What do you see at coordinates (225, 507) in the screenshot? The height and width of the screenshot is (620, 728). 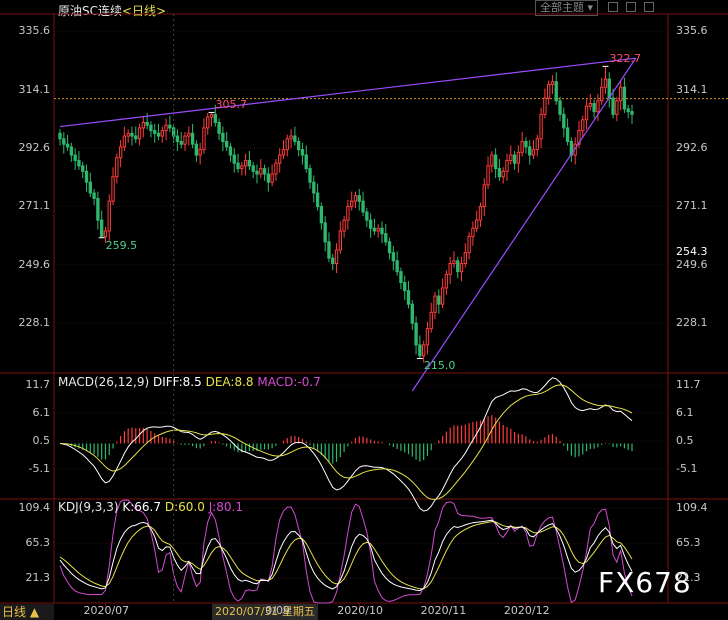 I see `kdj-j-value: J:80.1` at bounding box center [225, 507].